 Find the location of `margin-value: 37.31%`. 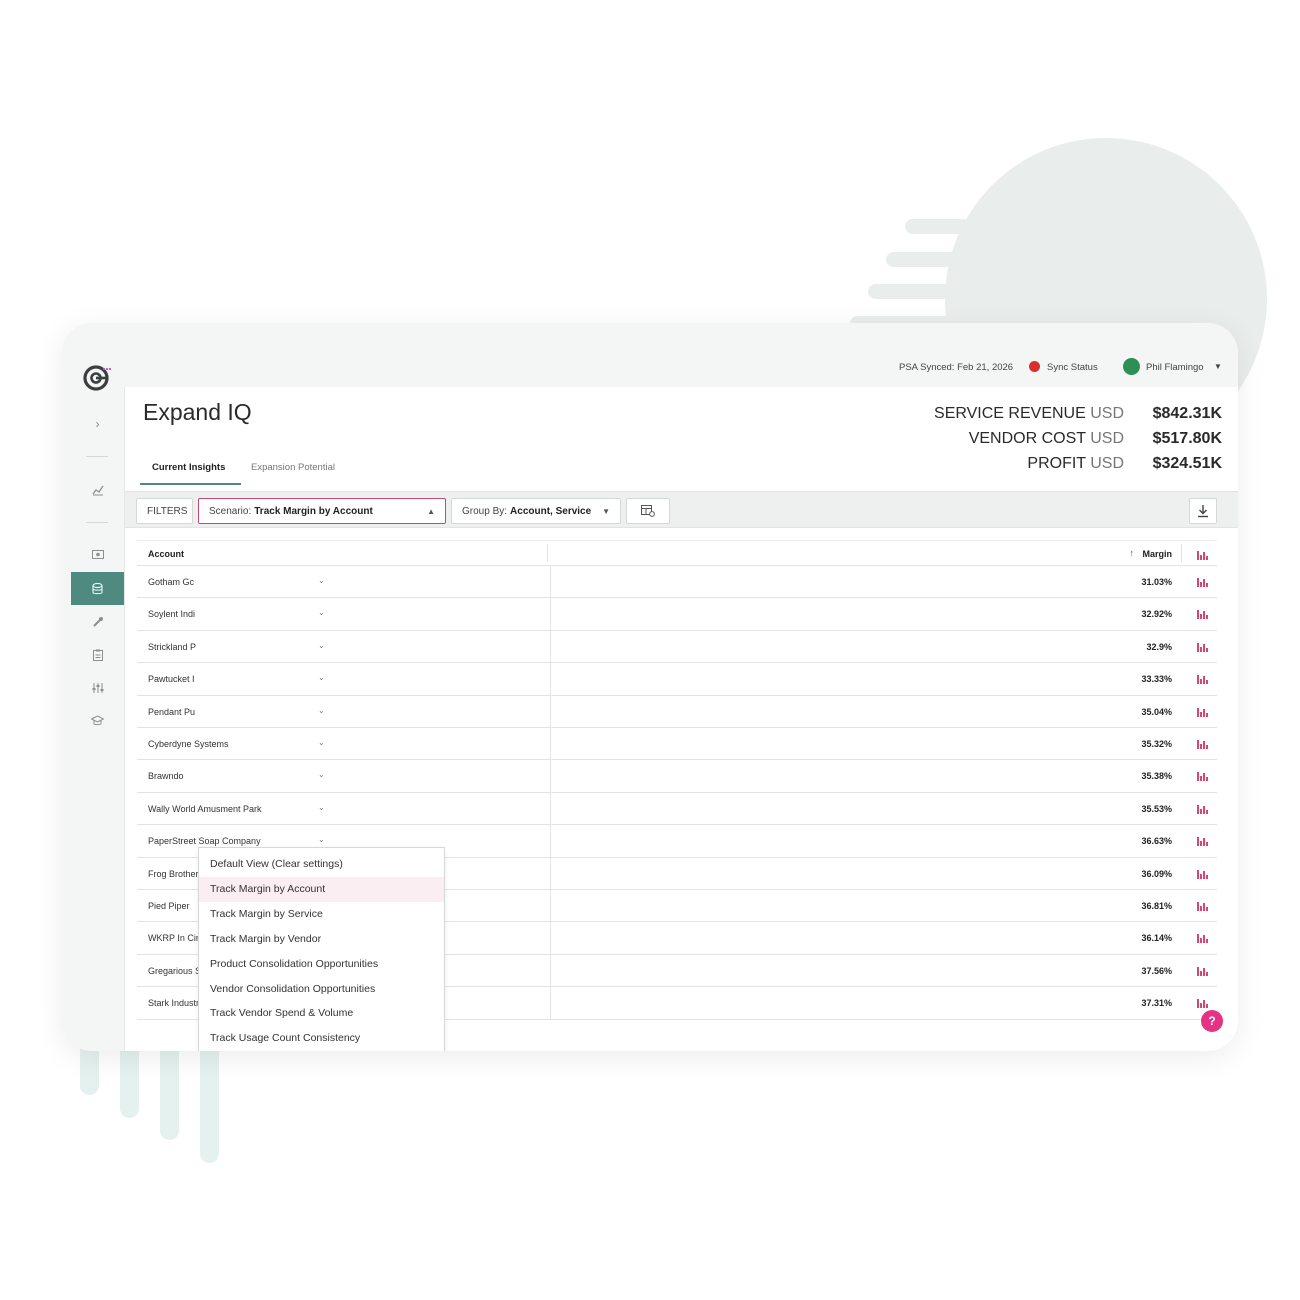

margin-value: 37.31% is located at coordinates (1156, 1003).